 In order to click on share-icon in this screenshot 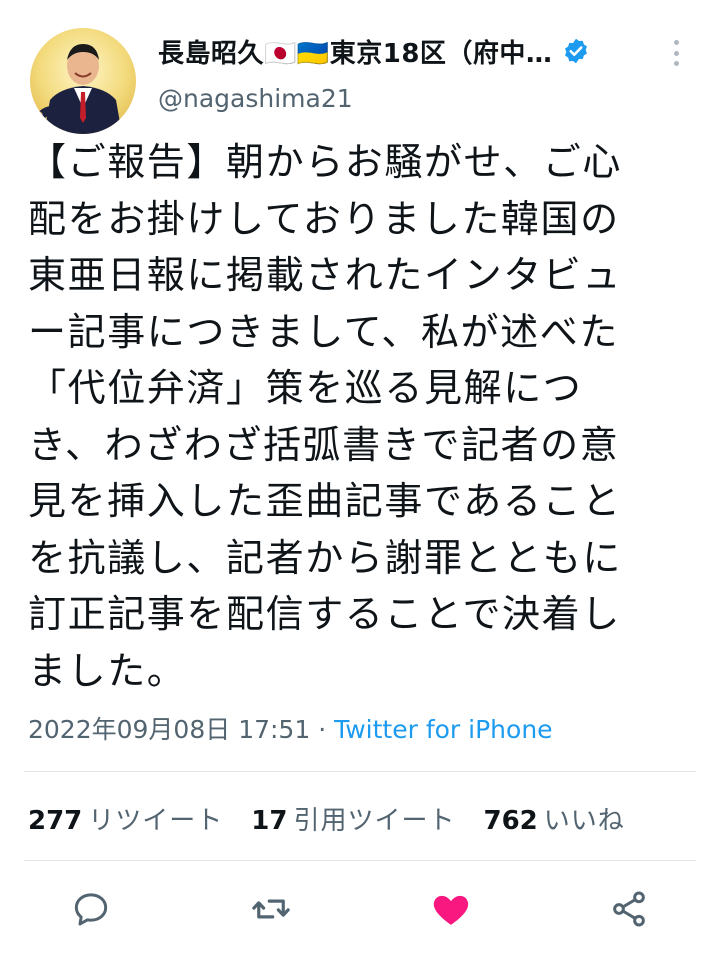, I will do `click(629, 909)`.